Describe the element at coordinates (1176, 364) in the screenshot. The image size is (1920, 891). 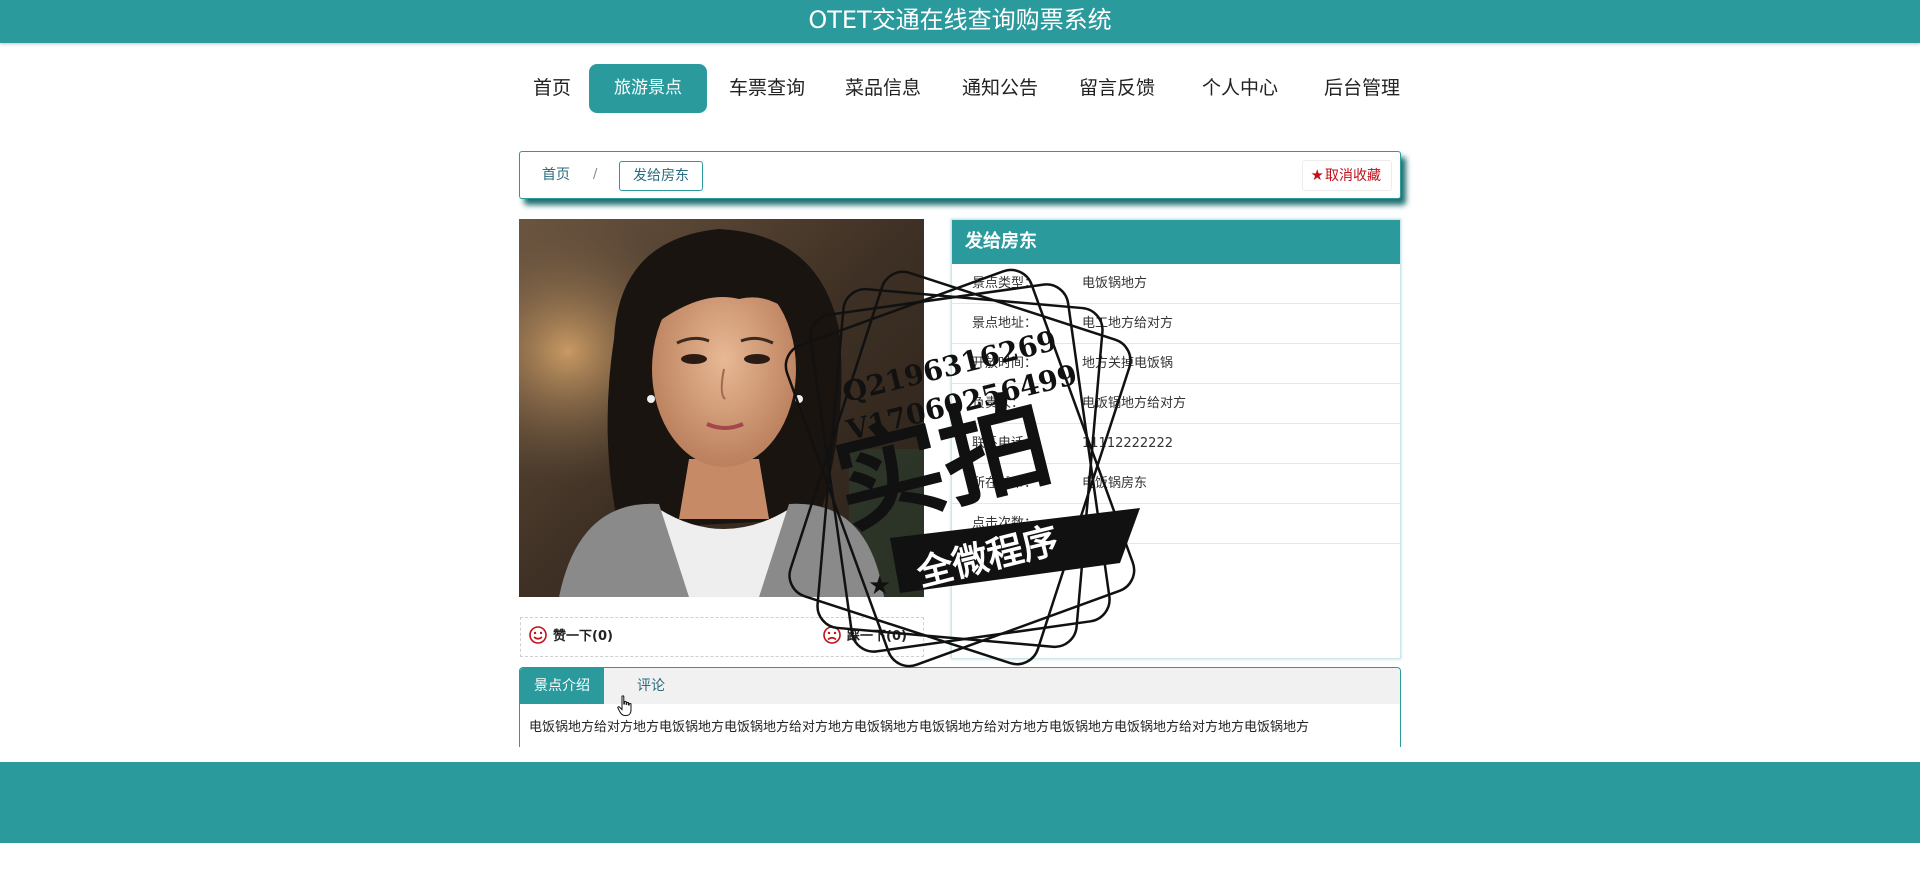
I see `detail-row-hours: 开放时间： 地方关掉电饭锅` at that location.